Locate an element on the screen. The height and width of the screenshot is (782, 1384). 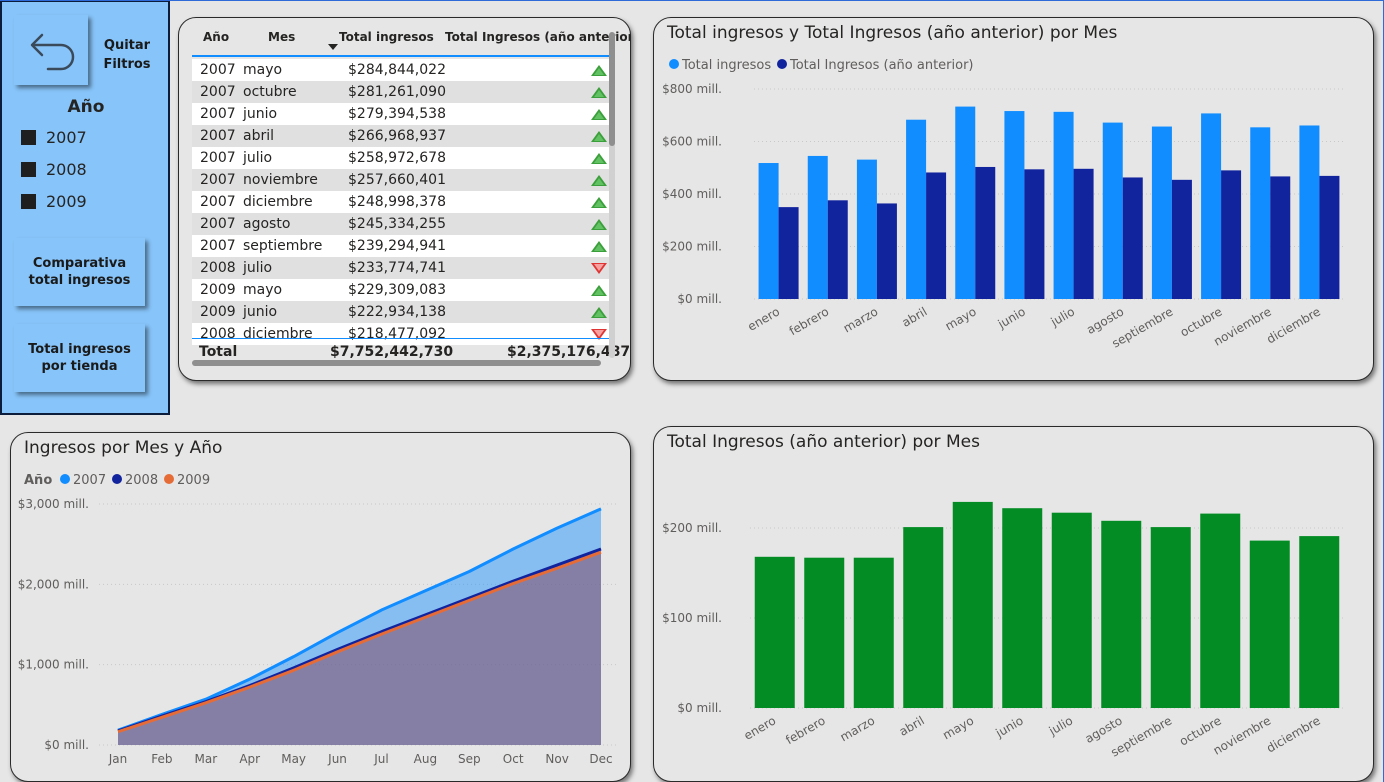
table-row: 2007 mayo $284,844,022 is located at coordinates (400, 70).